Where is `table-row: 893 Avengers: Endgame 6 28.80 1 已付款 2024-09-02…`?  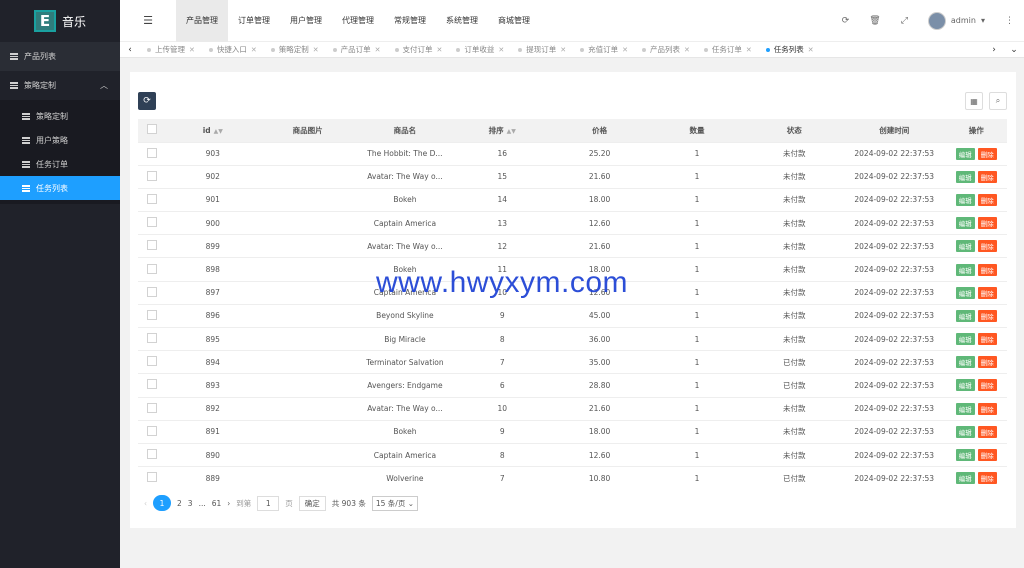 table-row: 893 Avengers: Endgame 6 28.80 1 已付款 2024-09-02… is located at coordinates (572, 385).